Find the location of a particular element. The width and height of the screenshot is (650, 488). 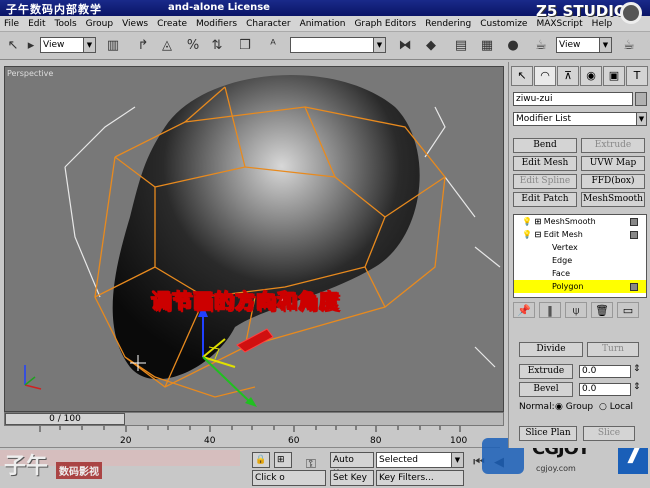

normal-local-radio: ○ Local is located at coordinates (616, 407).